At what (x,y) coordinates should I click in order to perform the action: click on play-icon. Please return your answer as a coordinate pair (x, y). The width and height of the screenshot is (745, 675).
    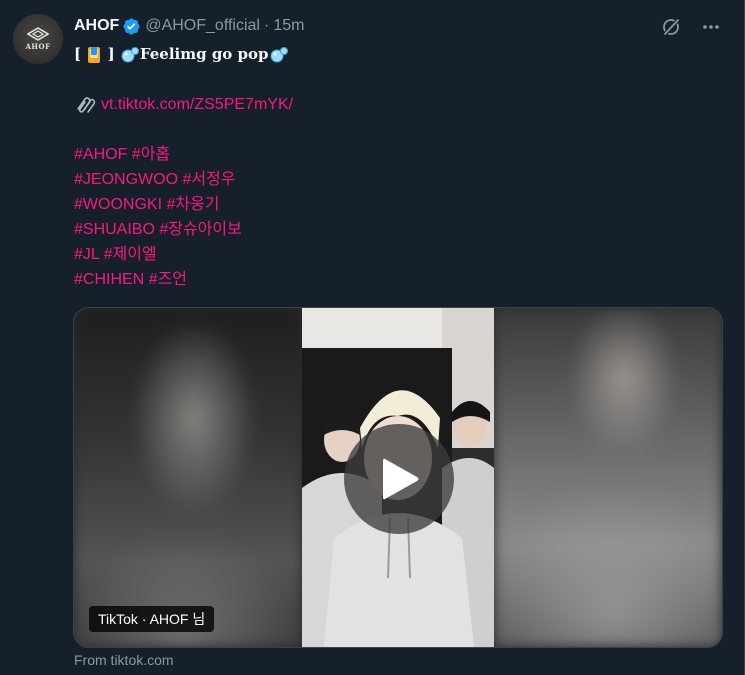
    Looking at the image, I should click on (401, 479).